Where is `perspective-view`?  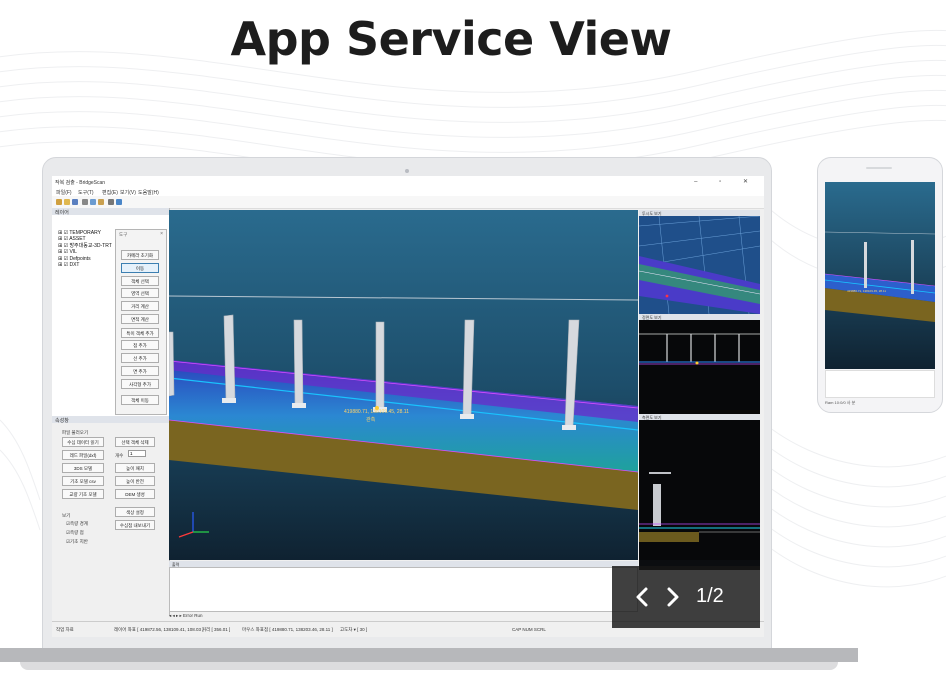 perspective-view is located at coordinates (699, 265).